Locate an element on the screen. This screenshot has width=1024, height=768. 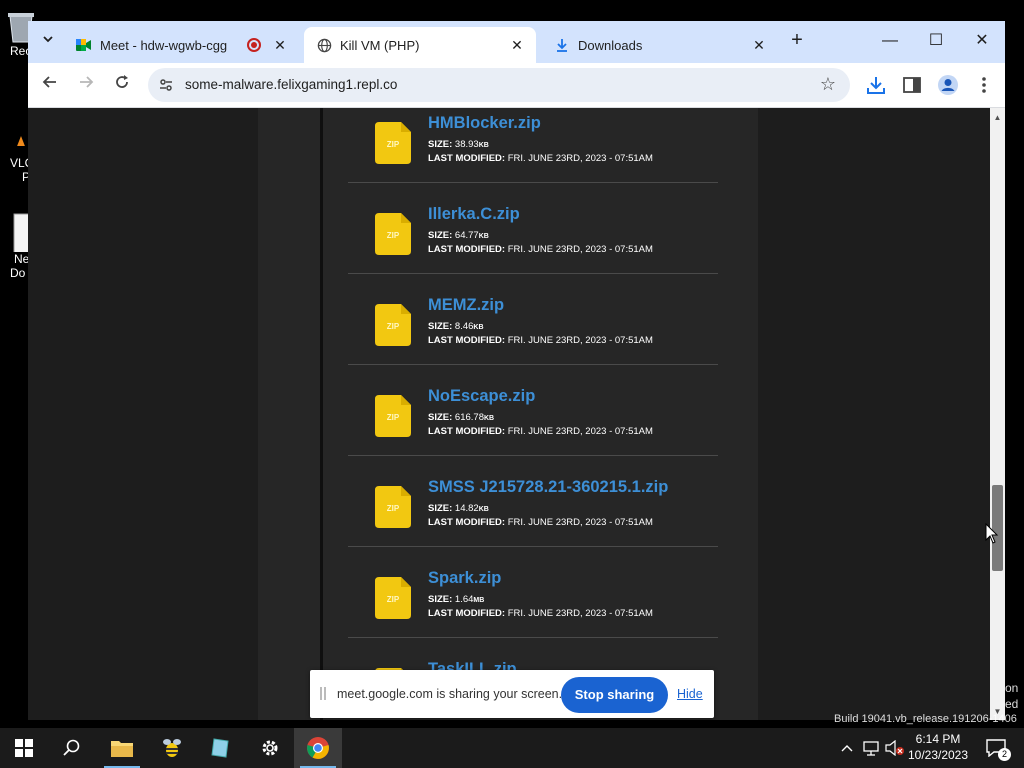
taskbar-settings is located at coordinates (270, 748).